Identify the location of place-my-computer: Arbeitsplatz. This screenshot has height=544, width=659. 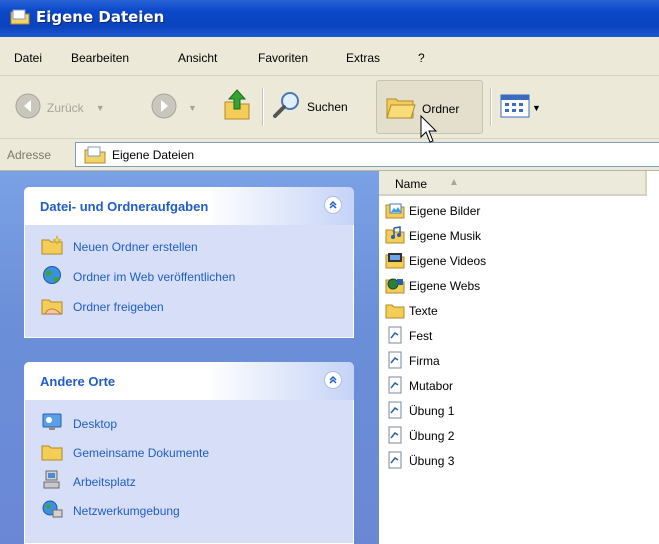
(88, 481).